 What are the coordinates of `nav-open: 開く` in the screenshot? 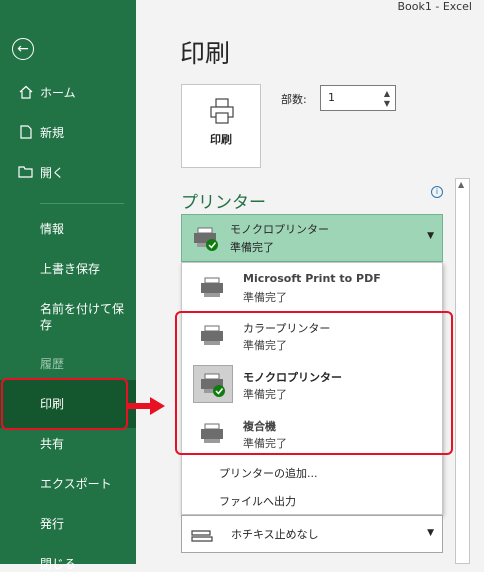 It's located at (68, 173).